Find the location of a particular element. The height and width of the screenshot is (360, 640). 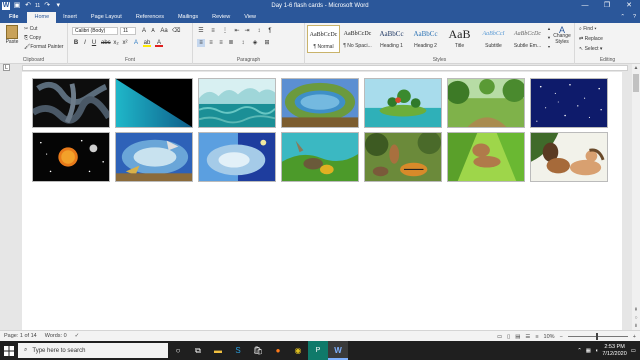

multilevel-list-icon: ⋮ is located at coordinates (225, 31).